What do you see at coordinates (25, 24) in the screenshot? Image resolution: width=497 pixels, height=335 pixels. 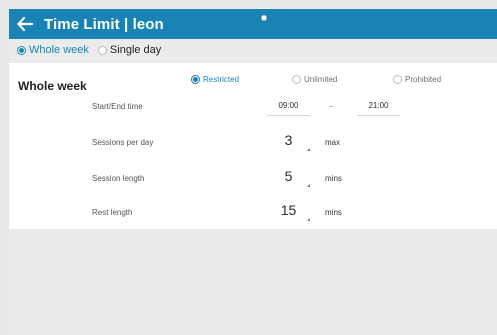 I see `arrow-left-icon` at bounding box center [25, 24].